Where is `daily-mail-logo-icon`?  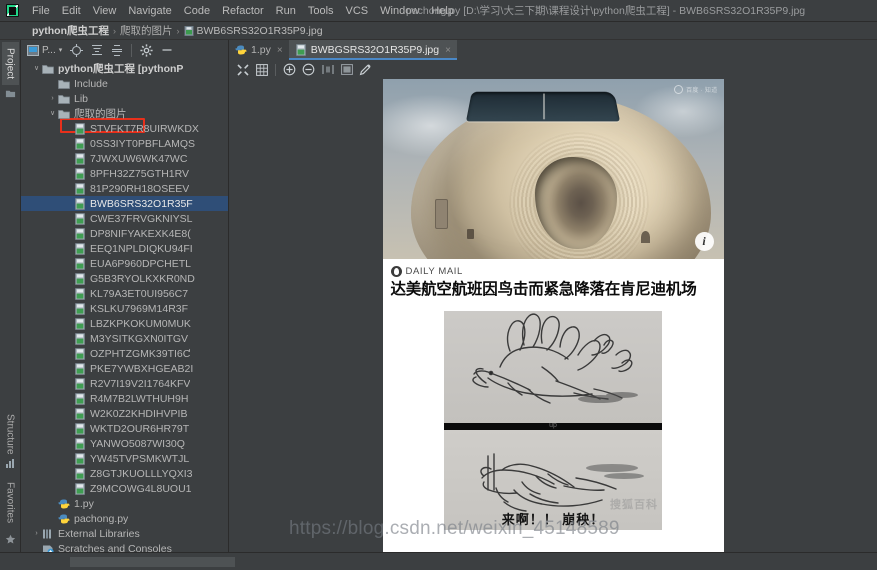
daily-mail-logo-icon is located at coordinates (396, 271).